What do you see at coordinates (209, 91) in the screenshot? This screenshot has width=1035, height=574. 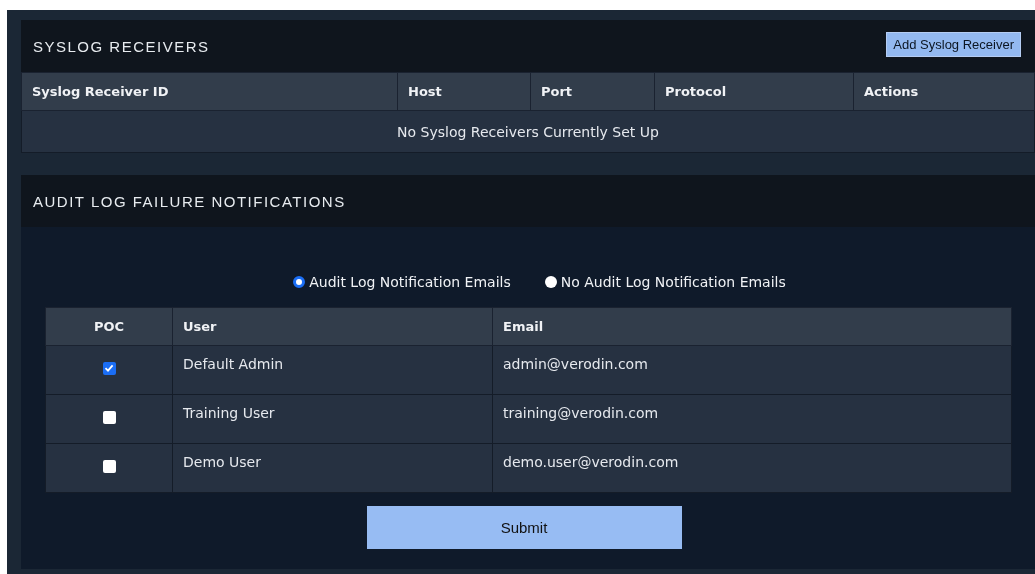 I see `column-header: Syslog Receiver ID` at bounding box center [209, 91].